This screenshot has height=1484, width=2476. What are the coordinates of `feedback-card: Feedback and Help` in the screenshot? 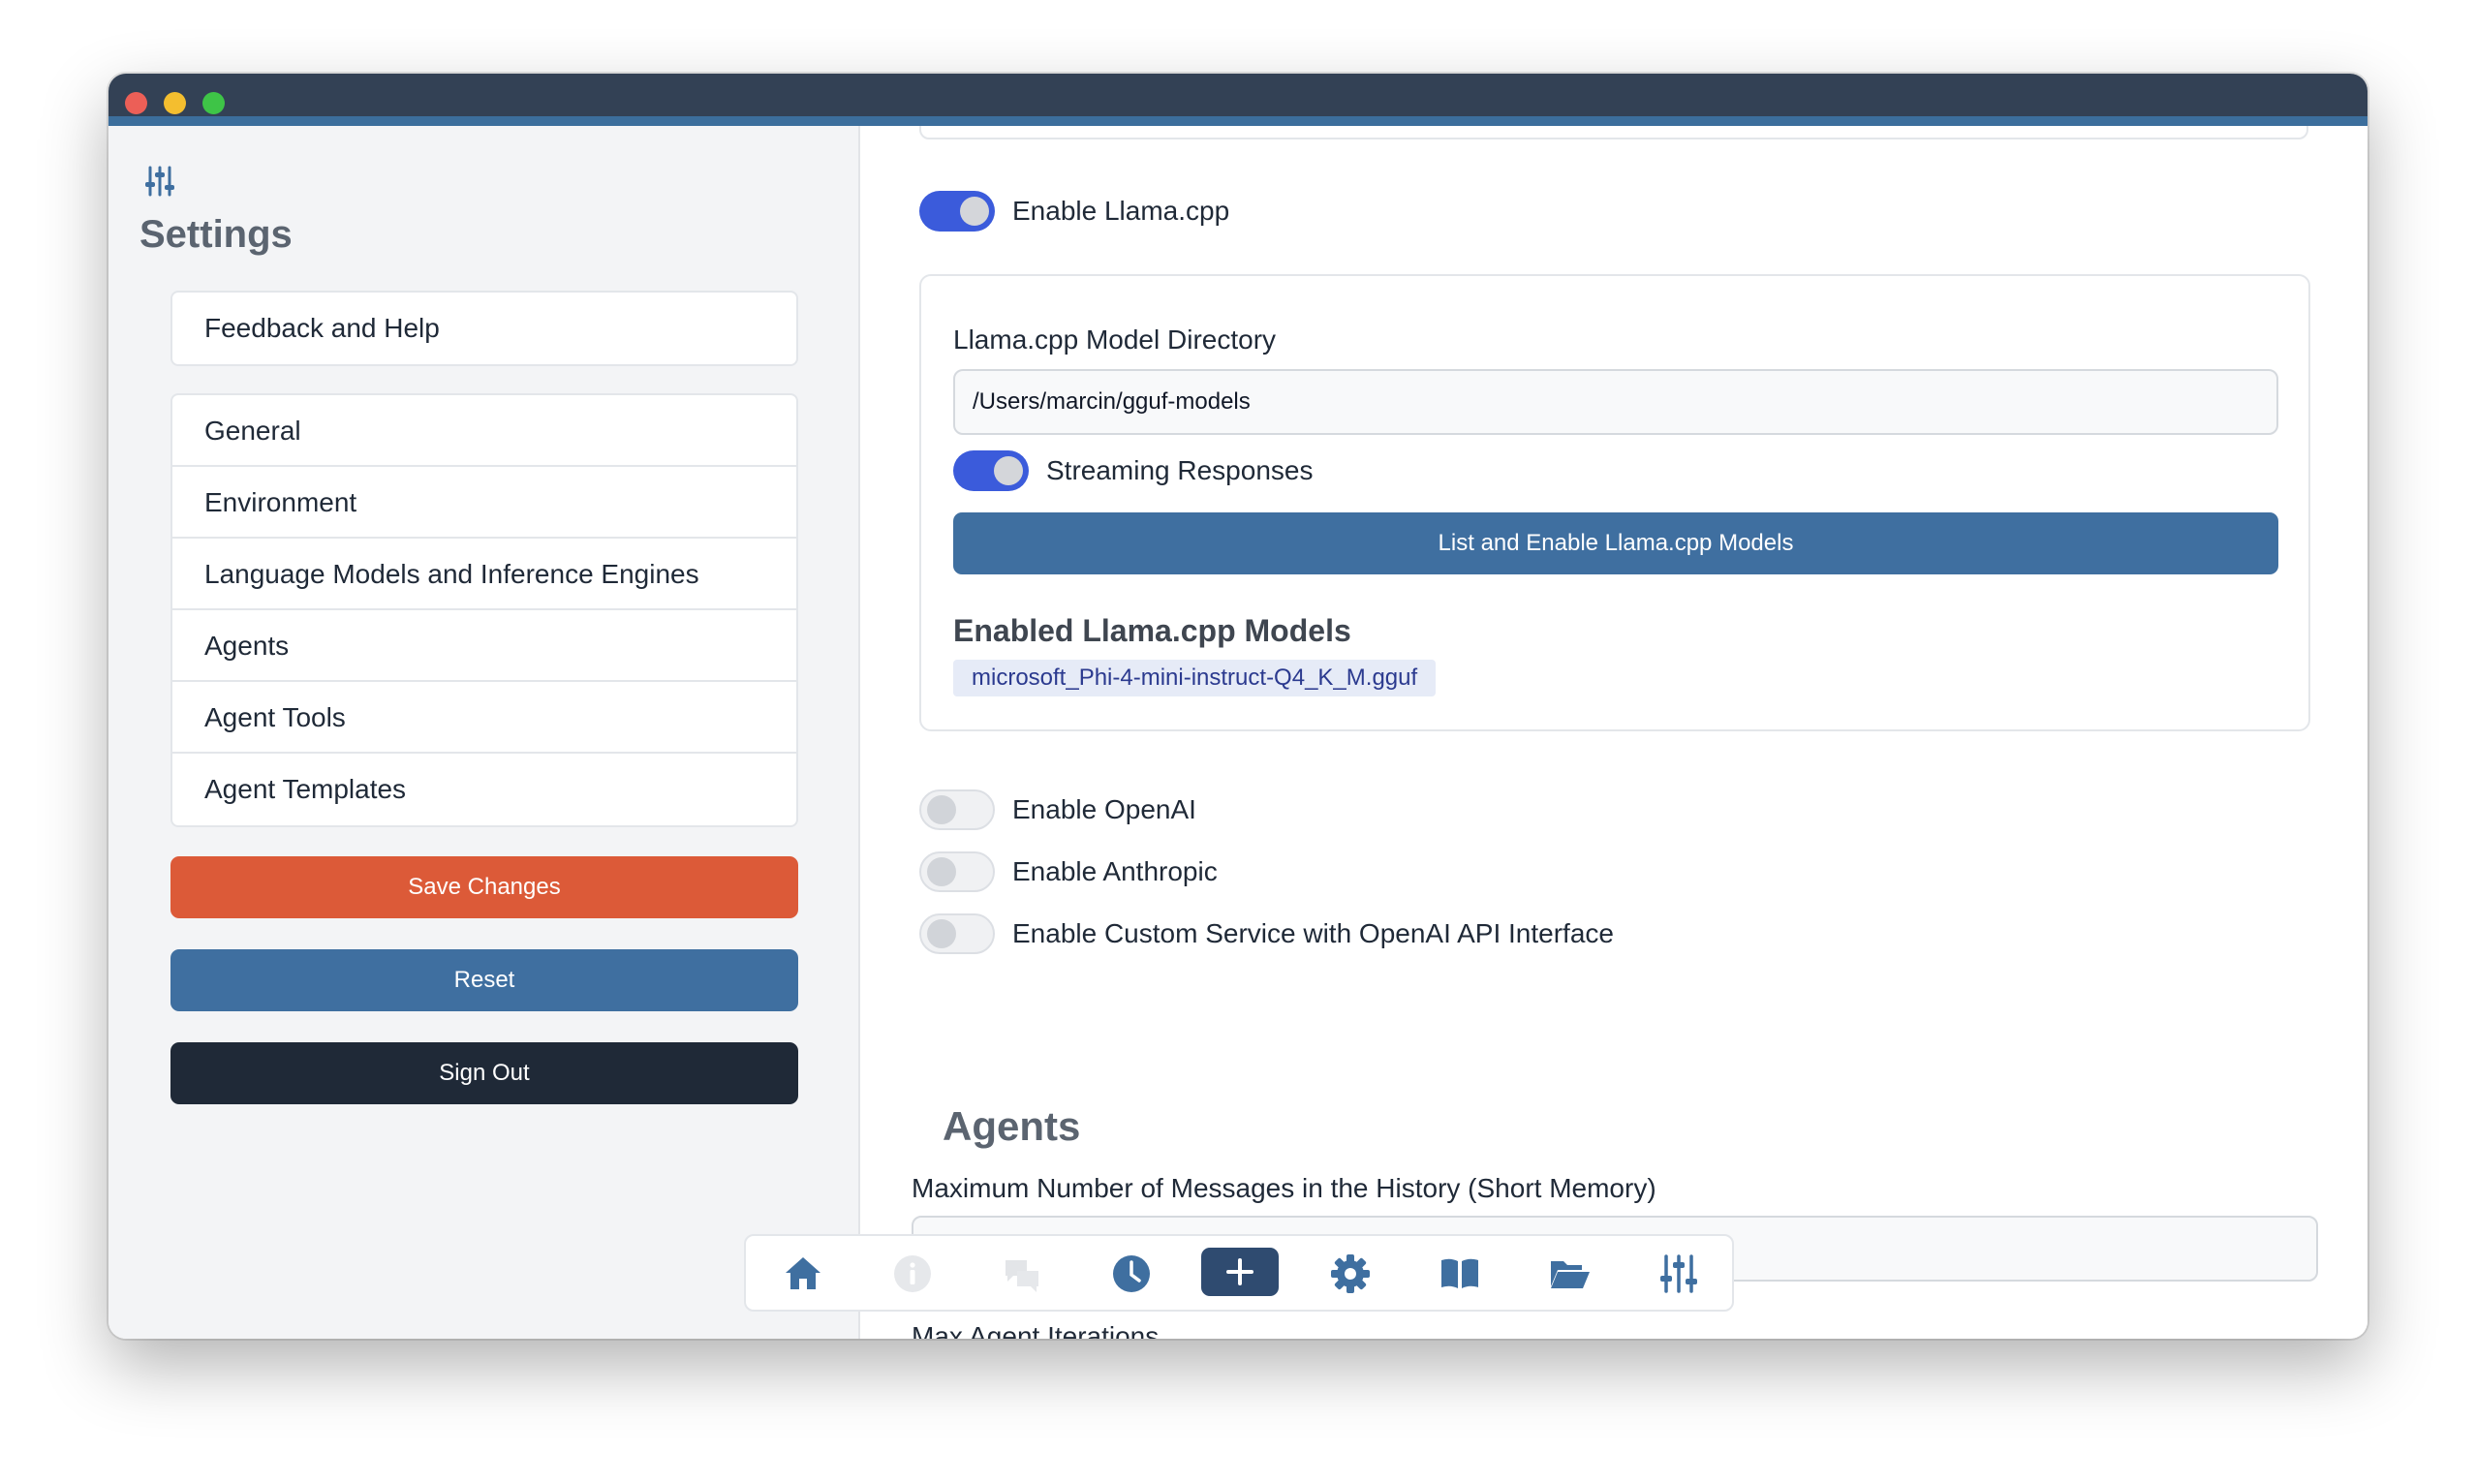 It's located at (484, 328).